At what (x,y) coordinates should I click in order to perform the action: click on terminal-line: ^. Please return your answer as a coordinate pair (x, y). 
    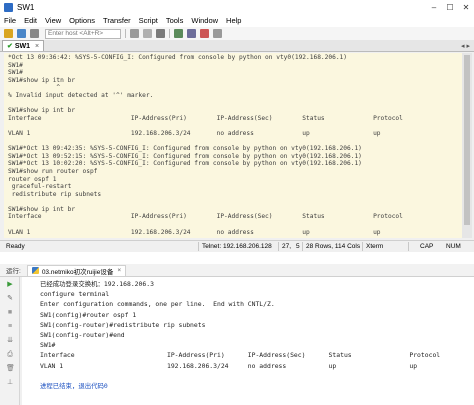
    Looking at the image, I should click on (34, 88).